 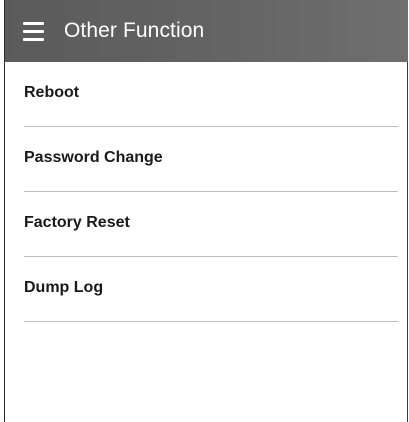 What do you see at coordinates (64, 287) in the screenshot?
I see `dump-log-label: Dump Log` at bounding box center [64, 287].